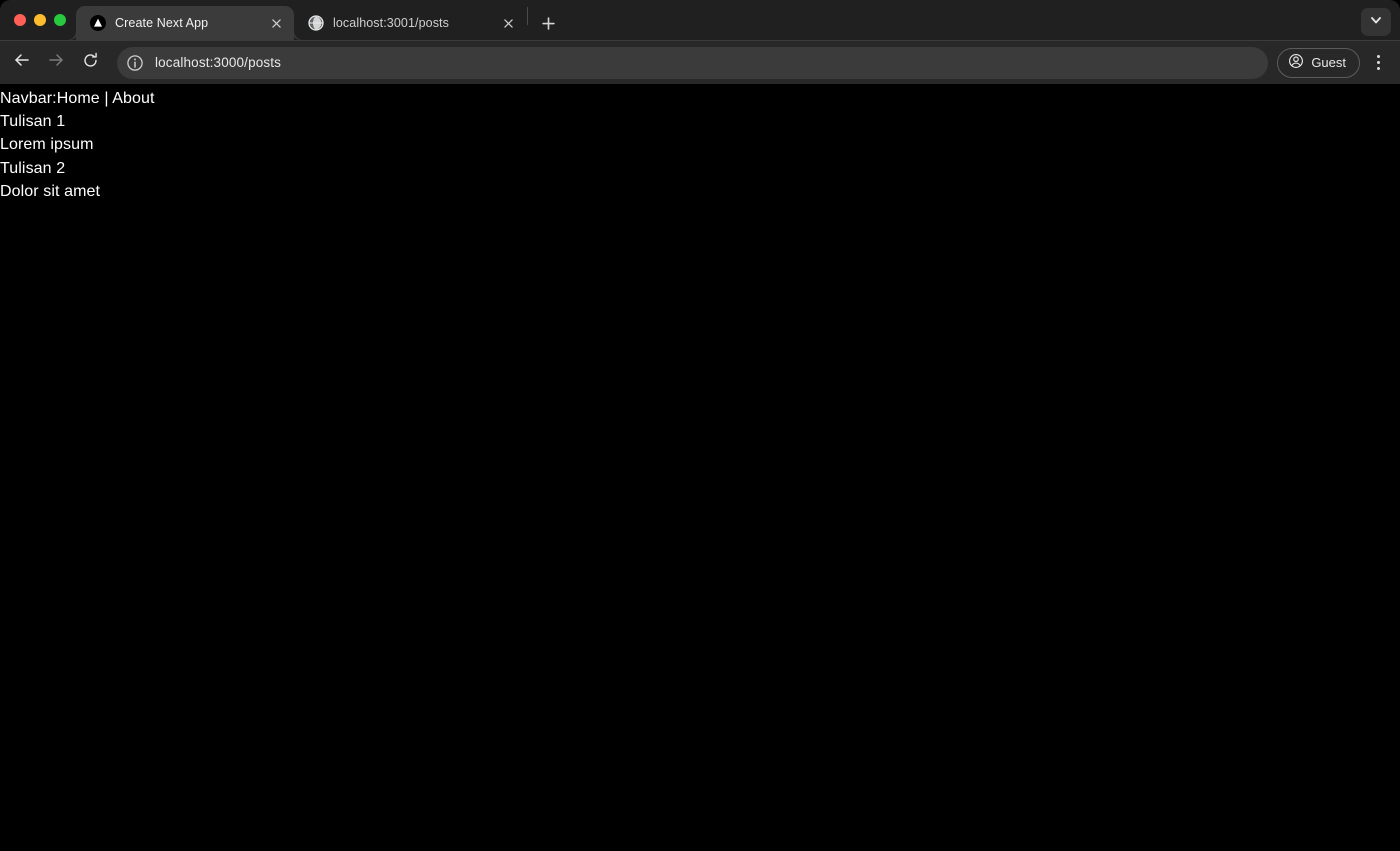 The height and width of the screenshot is (851, 1400). I want to click on new-tab-button, so click(548, 23).